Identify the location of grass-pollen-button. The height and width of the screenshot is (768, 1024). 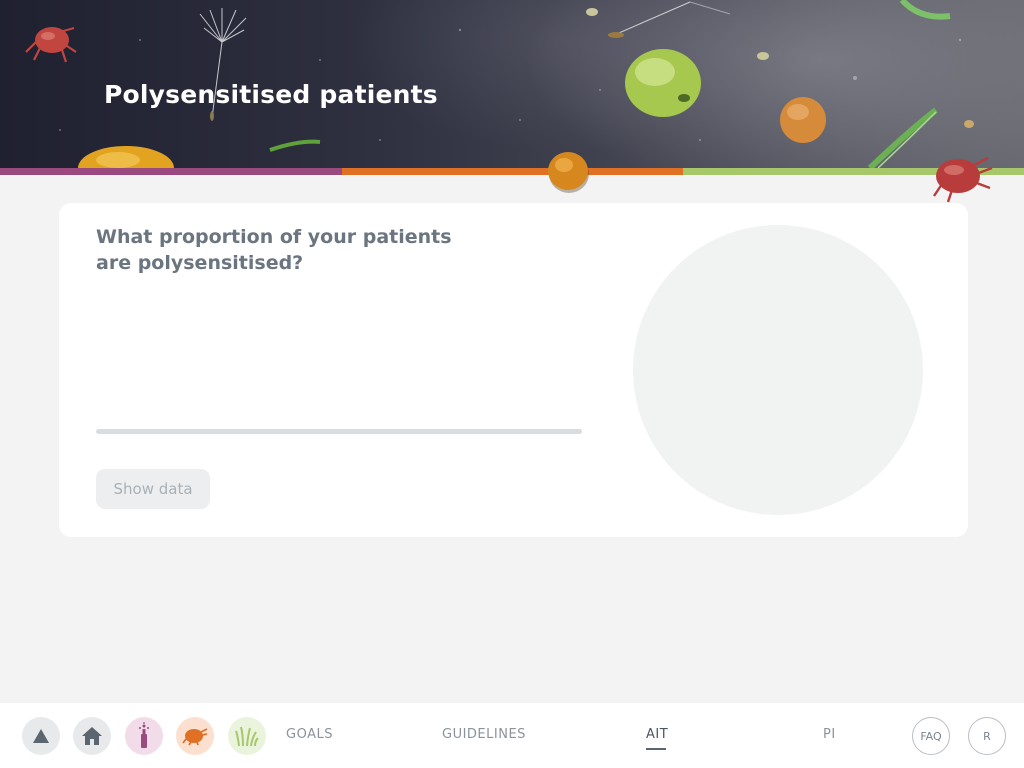
(247, 736).